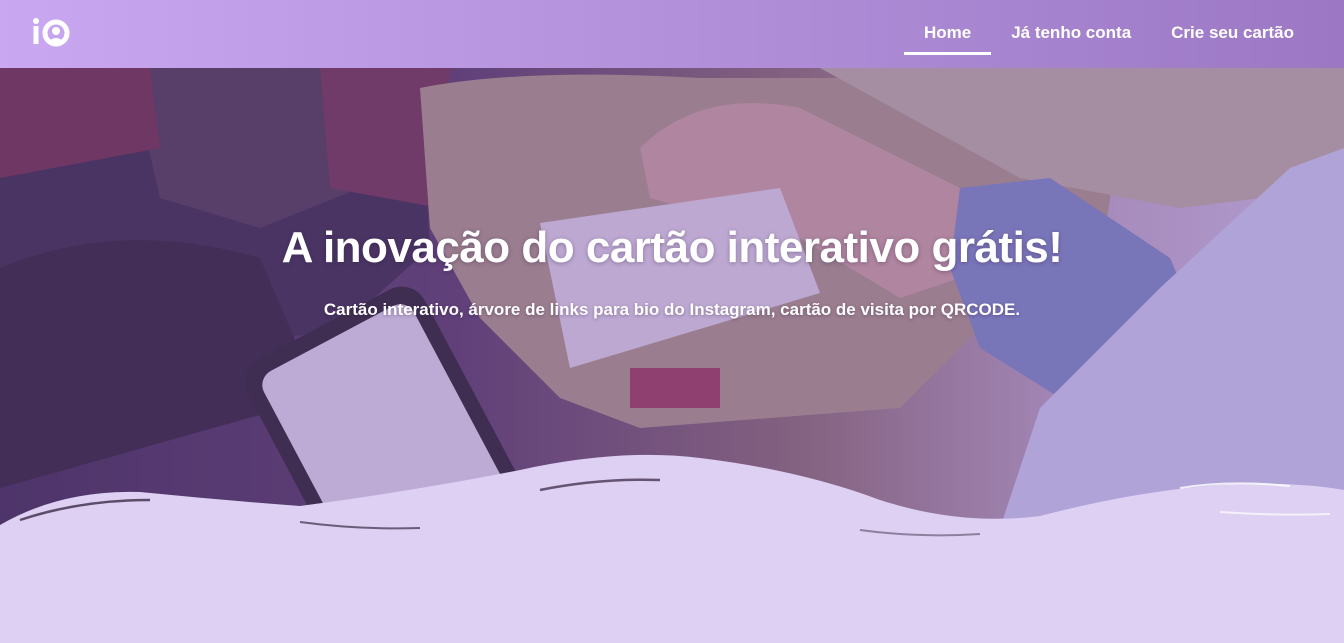 This screenshot has height=643, width=1344. I want to click on main-nav: Home Já tenho conta Crie seu cartão, so click(1108, 34).